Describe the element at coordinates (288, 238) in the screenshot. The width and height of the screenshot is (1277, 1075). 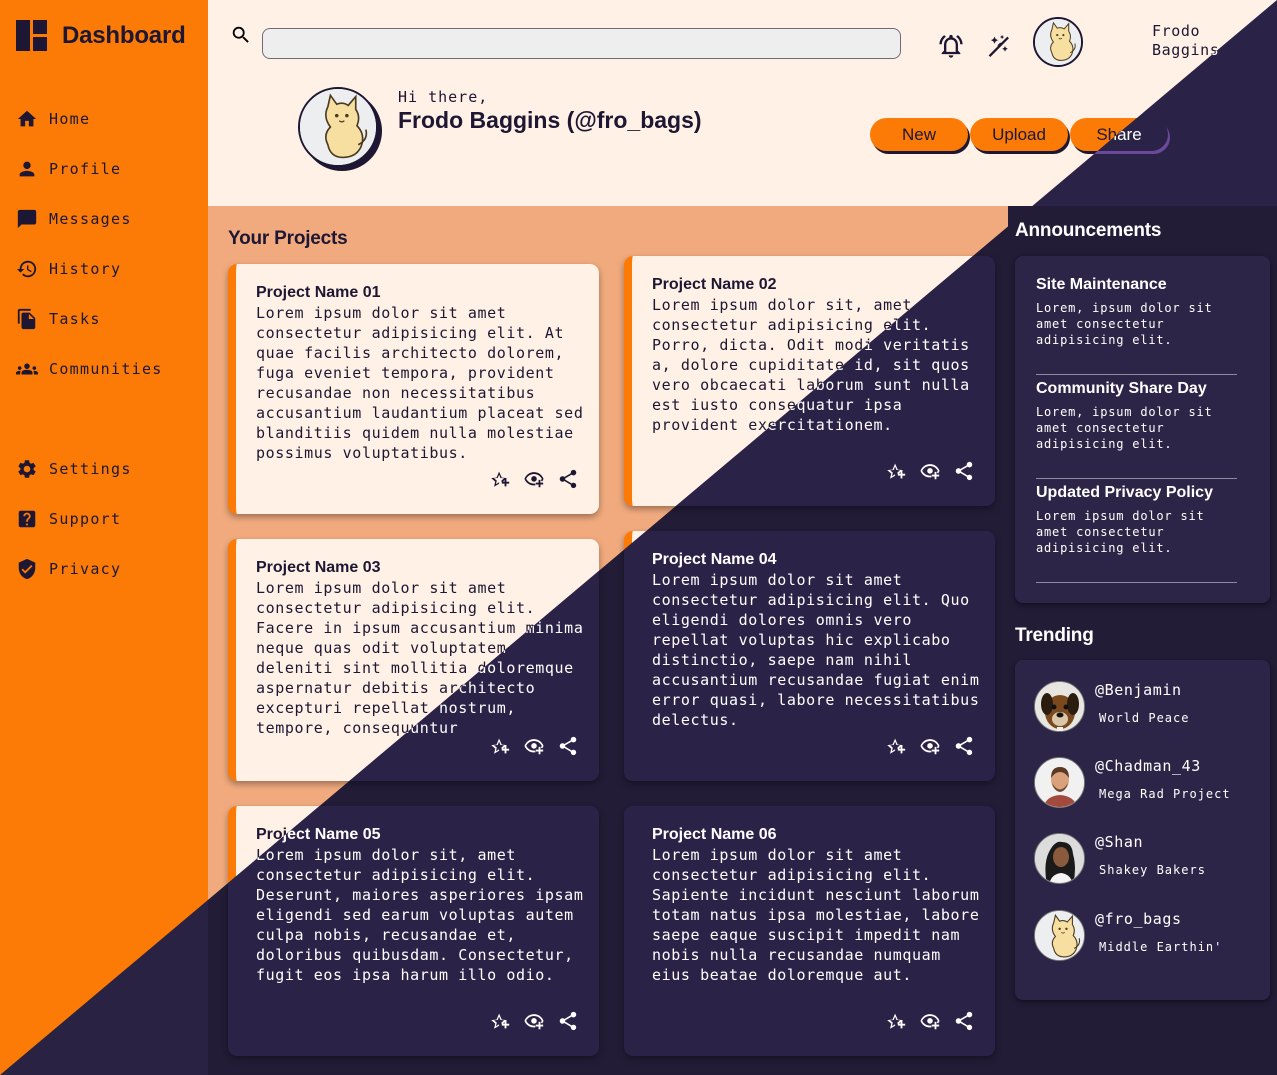
I see `projects-title: Your Projects` at that location.